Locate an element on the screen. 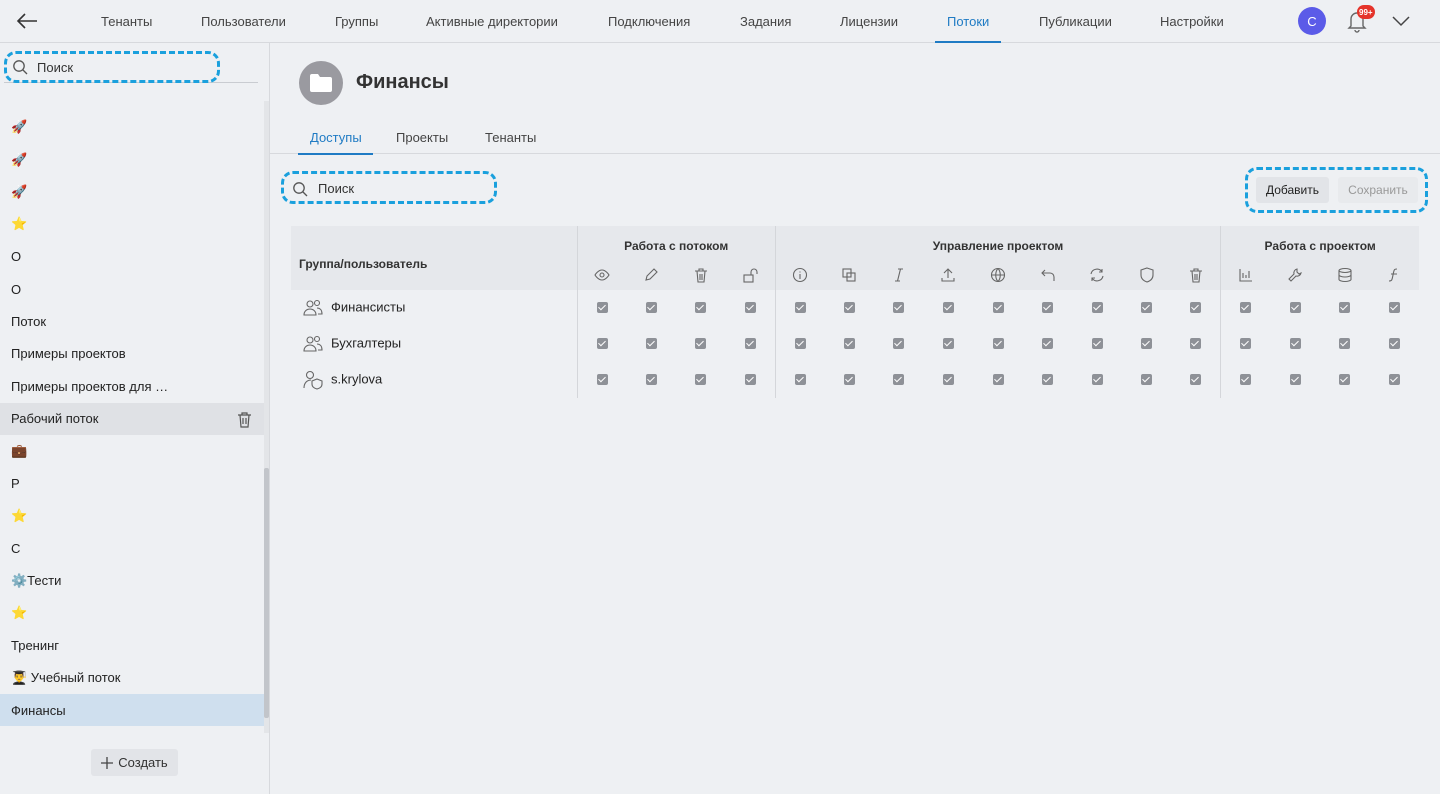 Image resolution: width=1440 pixels, height=794 pixels. group-icon is located at coordinates (317, 307).